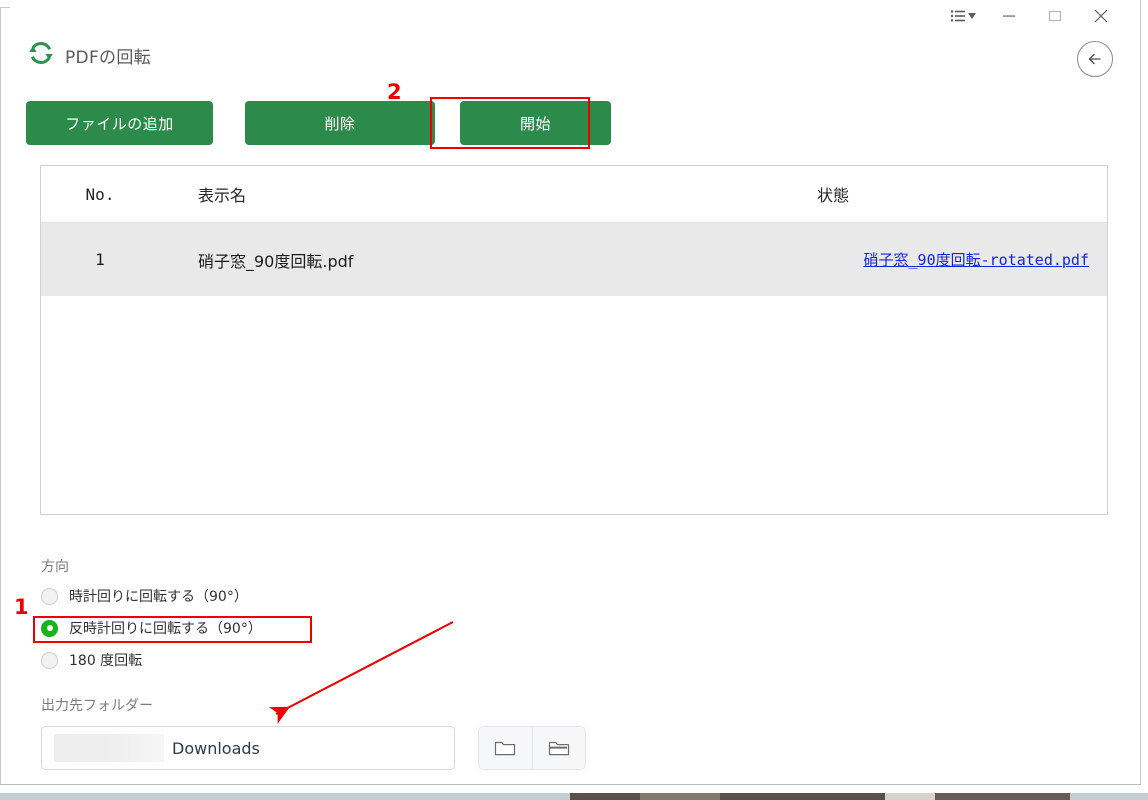  I want to click on add-file-button: ファイルの追加, so click(119, 123).